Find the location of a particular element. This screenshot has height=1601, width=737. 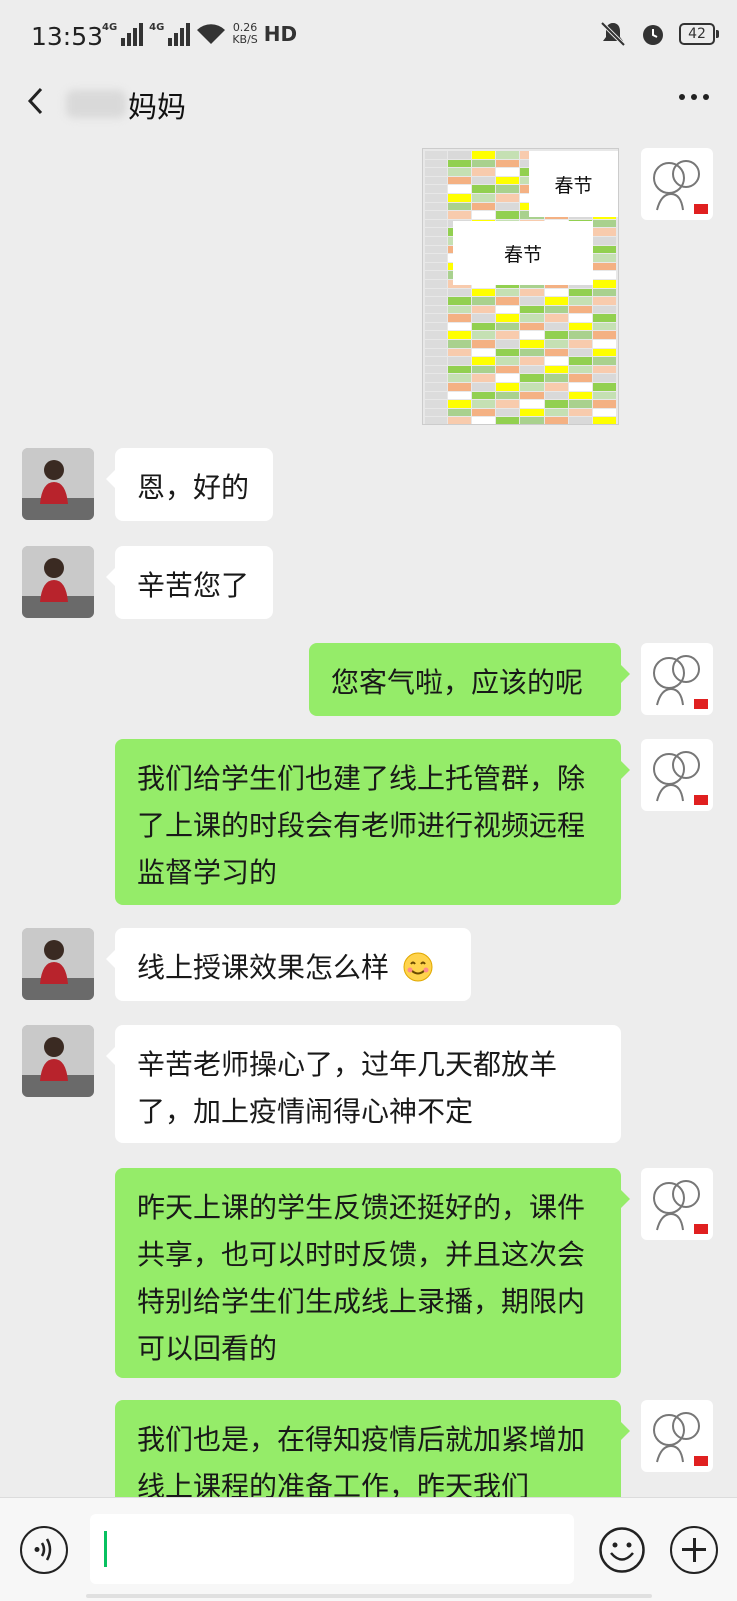

schedule-label-top: 春节 is located at coordinates (573, 184).